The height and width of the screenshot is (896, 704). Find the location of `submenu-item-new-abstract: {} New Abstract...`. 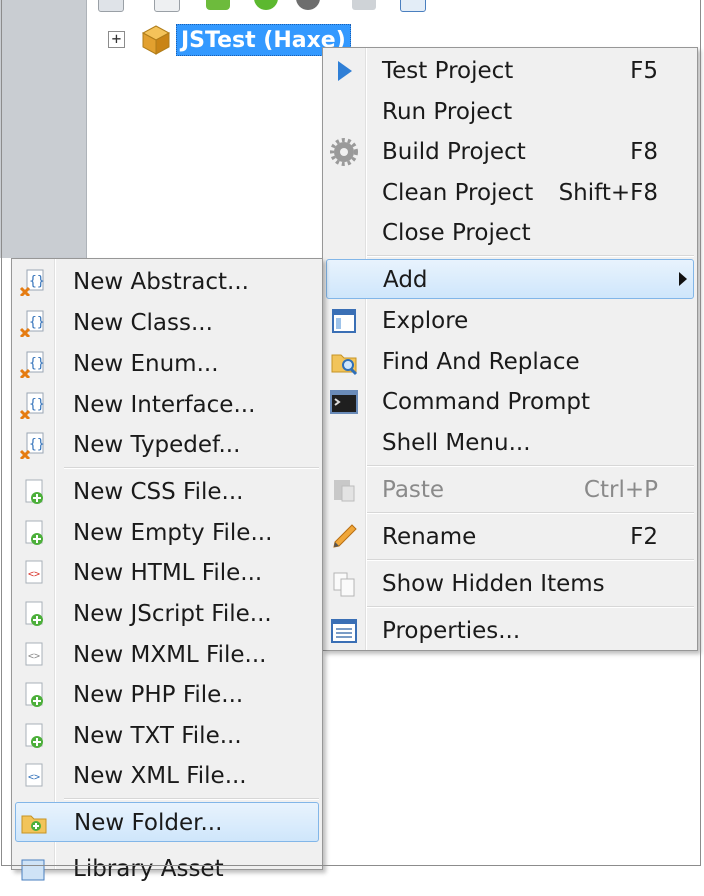

submenu-item-new-abstract: {} New Abstract... is located at coordinates (167, 282).